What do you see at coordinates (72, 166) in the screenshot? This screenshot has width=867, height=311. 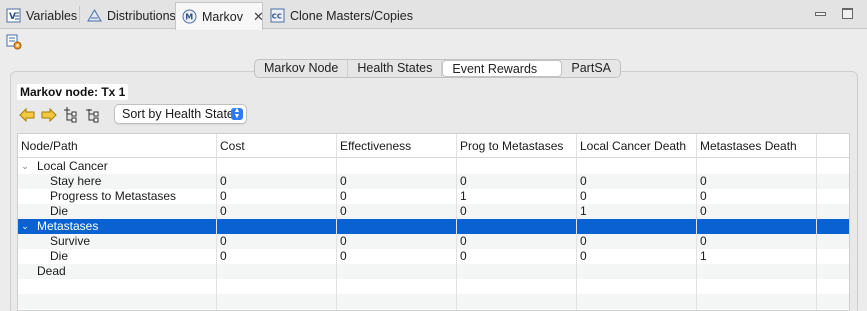 I see `node-path-cell: Local Cancer` at bounding box center [72, 166].